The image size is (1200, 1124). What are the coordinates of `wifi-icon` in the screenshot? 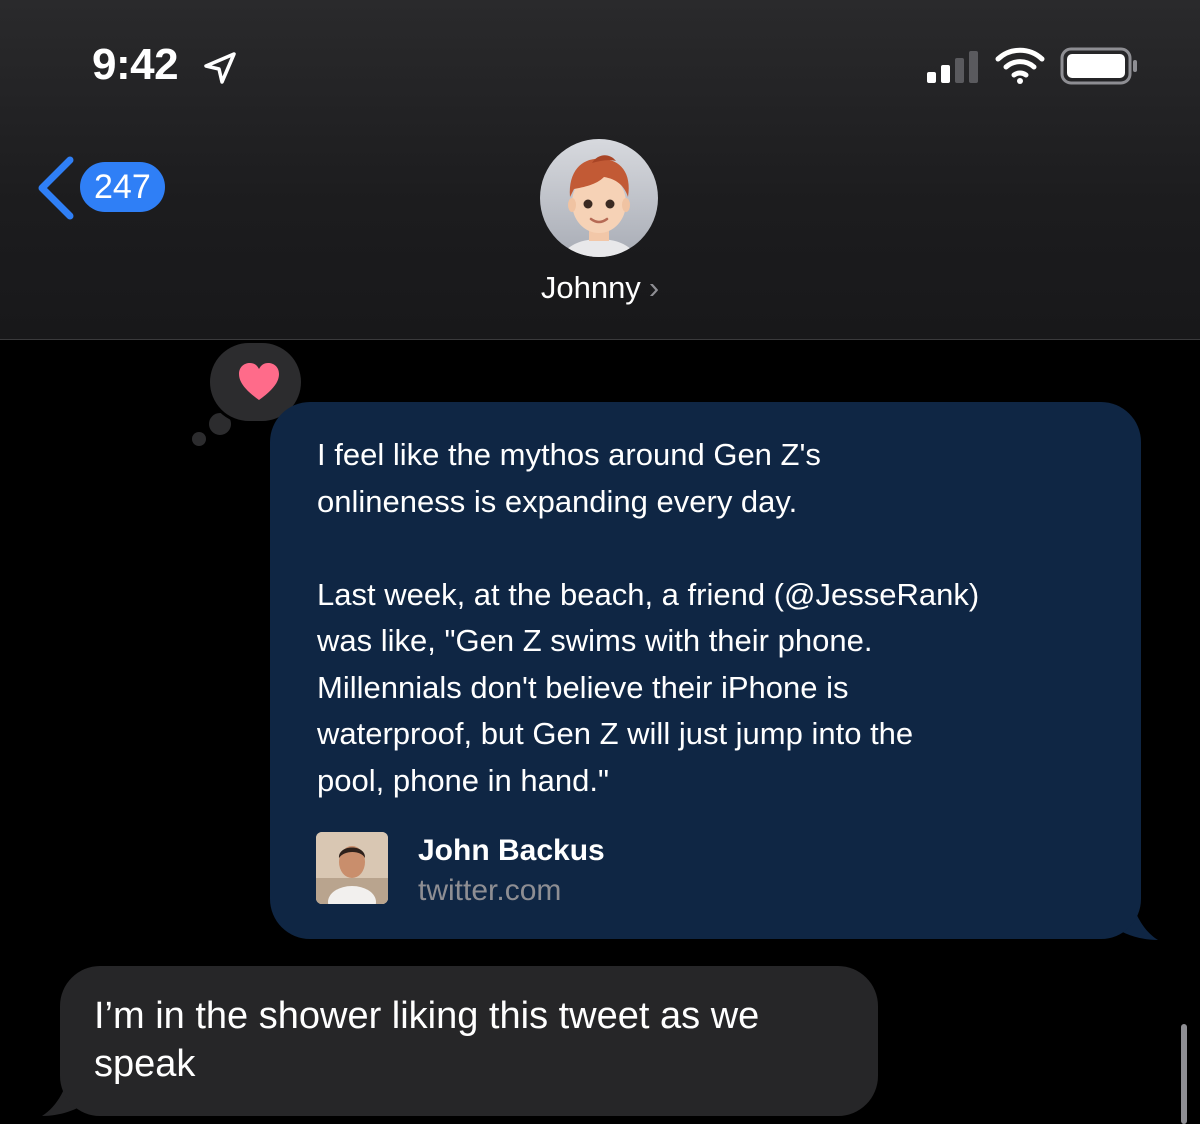 It's located at (1020, 65).